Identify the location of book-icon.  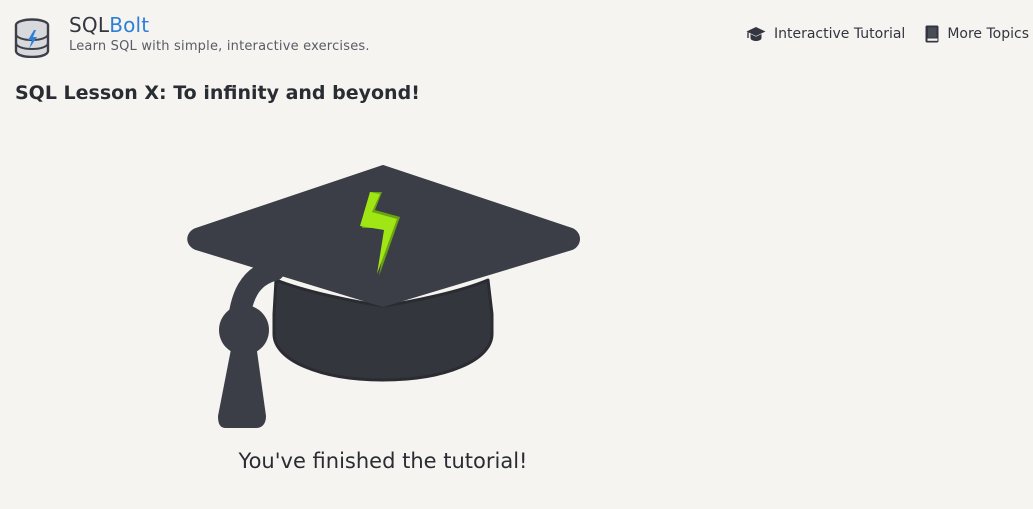
(932, 34).